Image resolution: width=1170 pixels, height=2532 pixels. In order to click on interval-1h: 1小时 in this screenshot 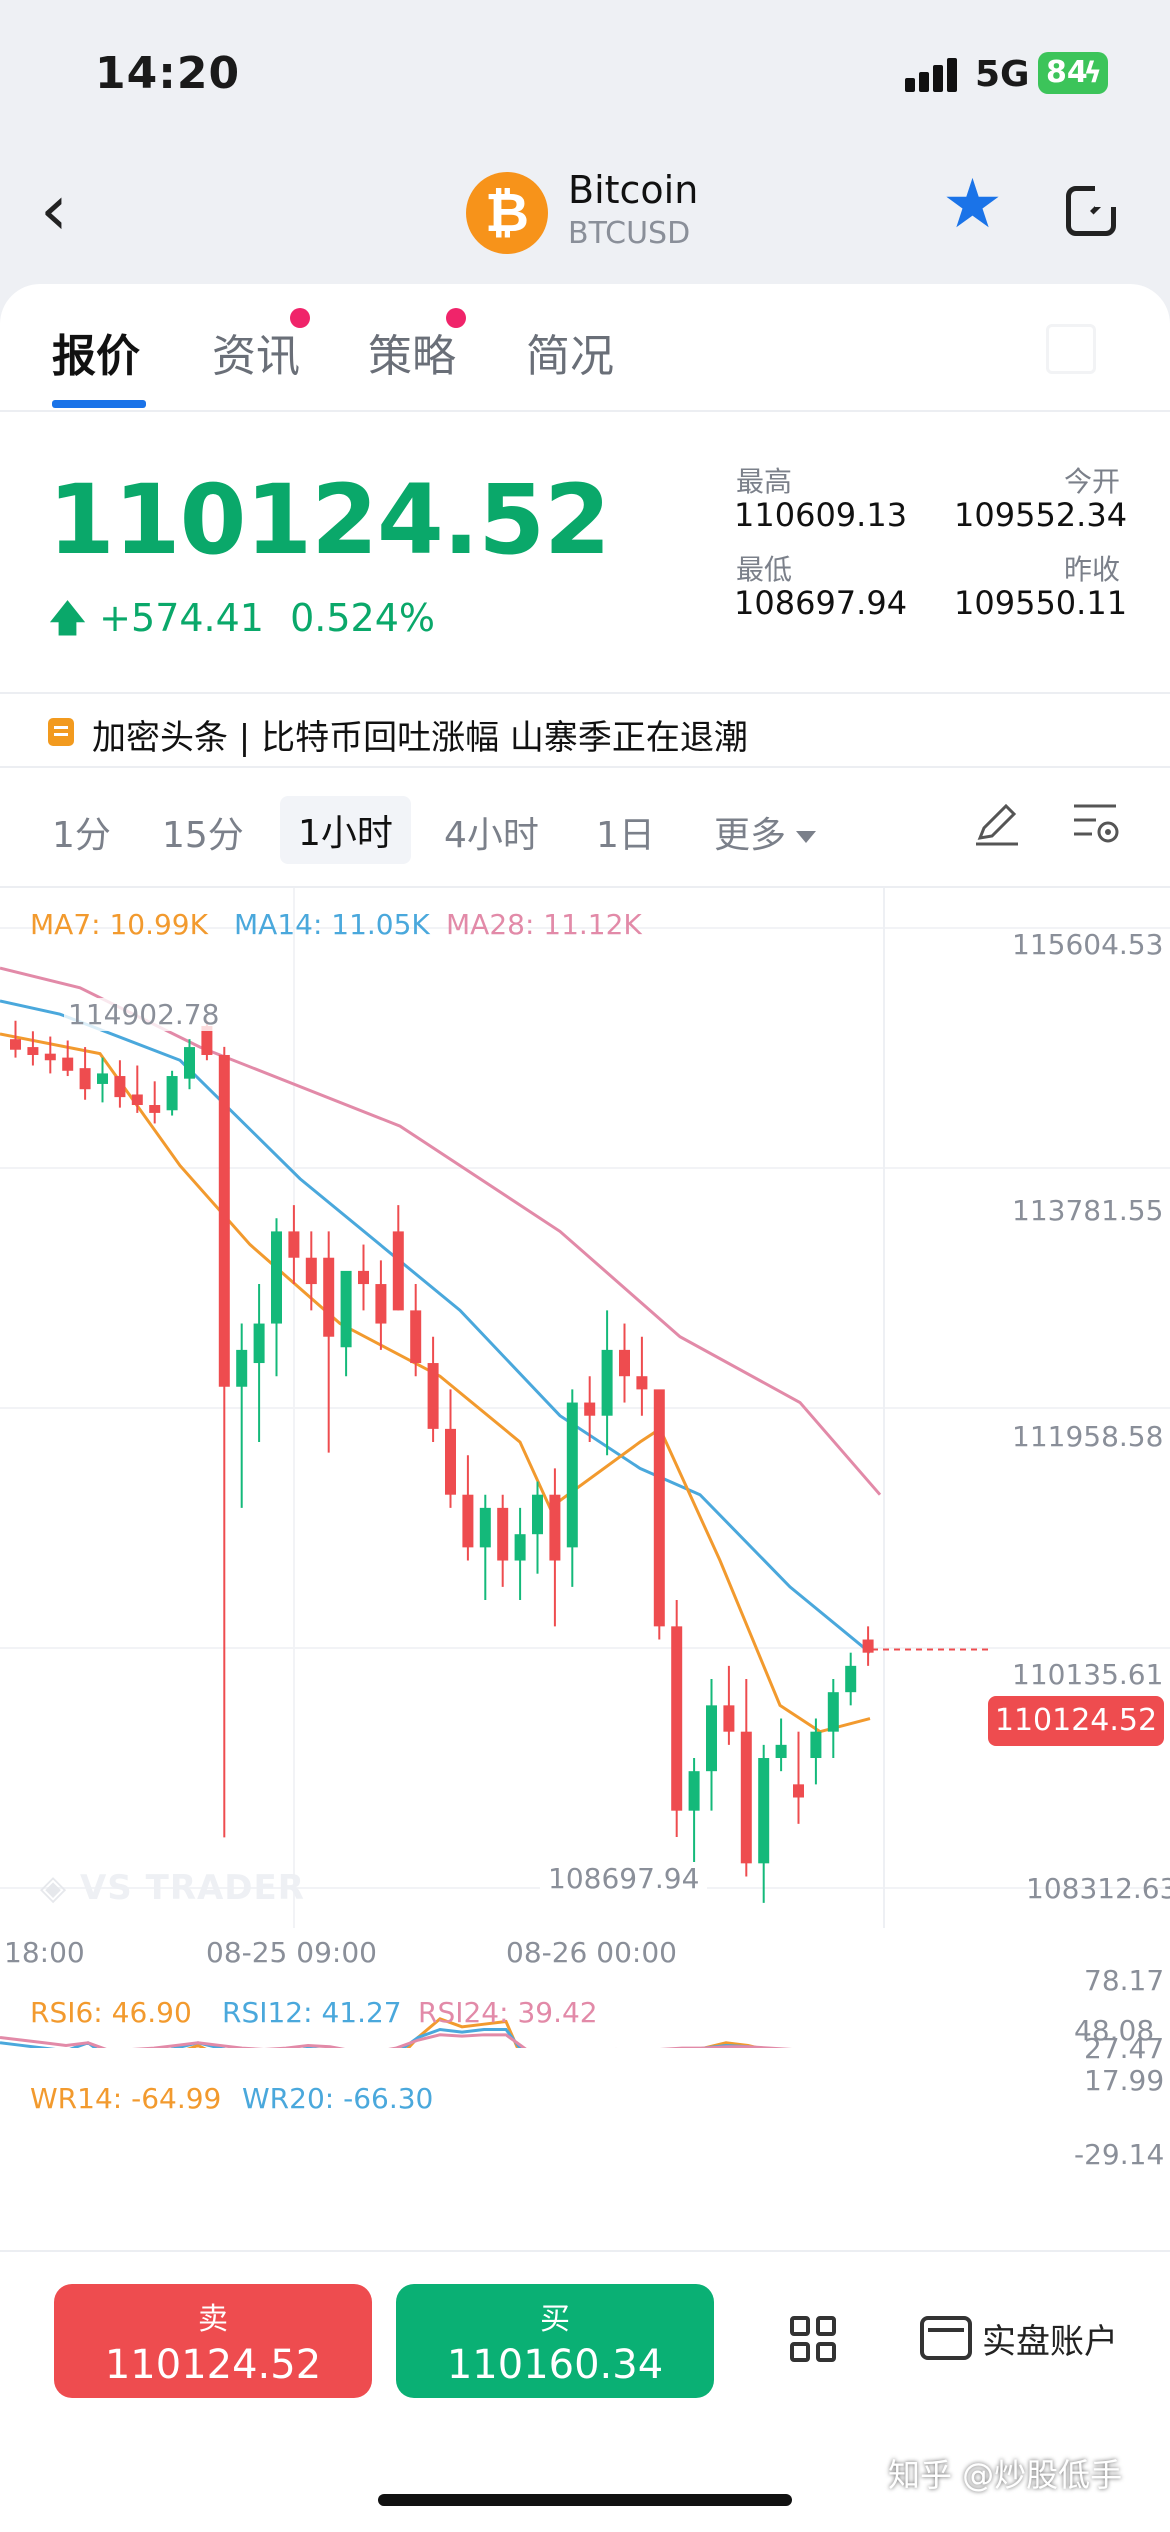, I will do `click(345, 830)`.